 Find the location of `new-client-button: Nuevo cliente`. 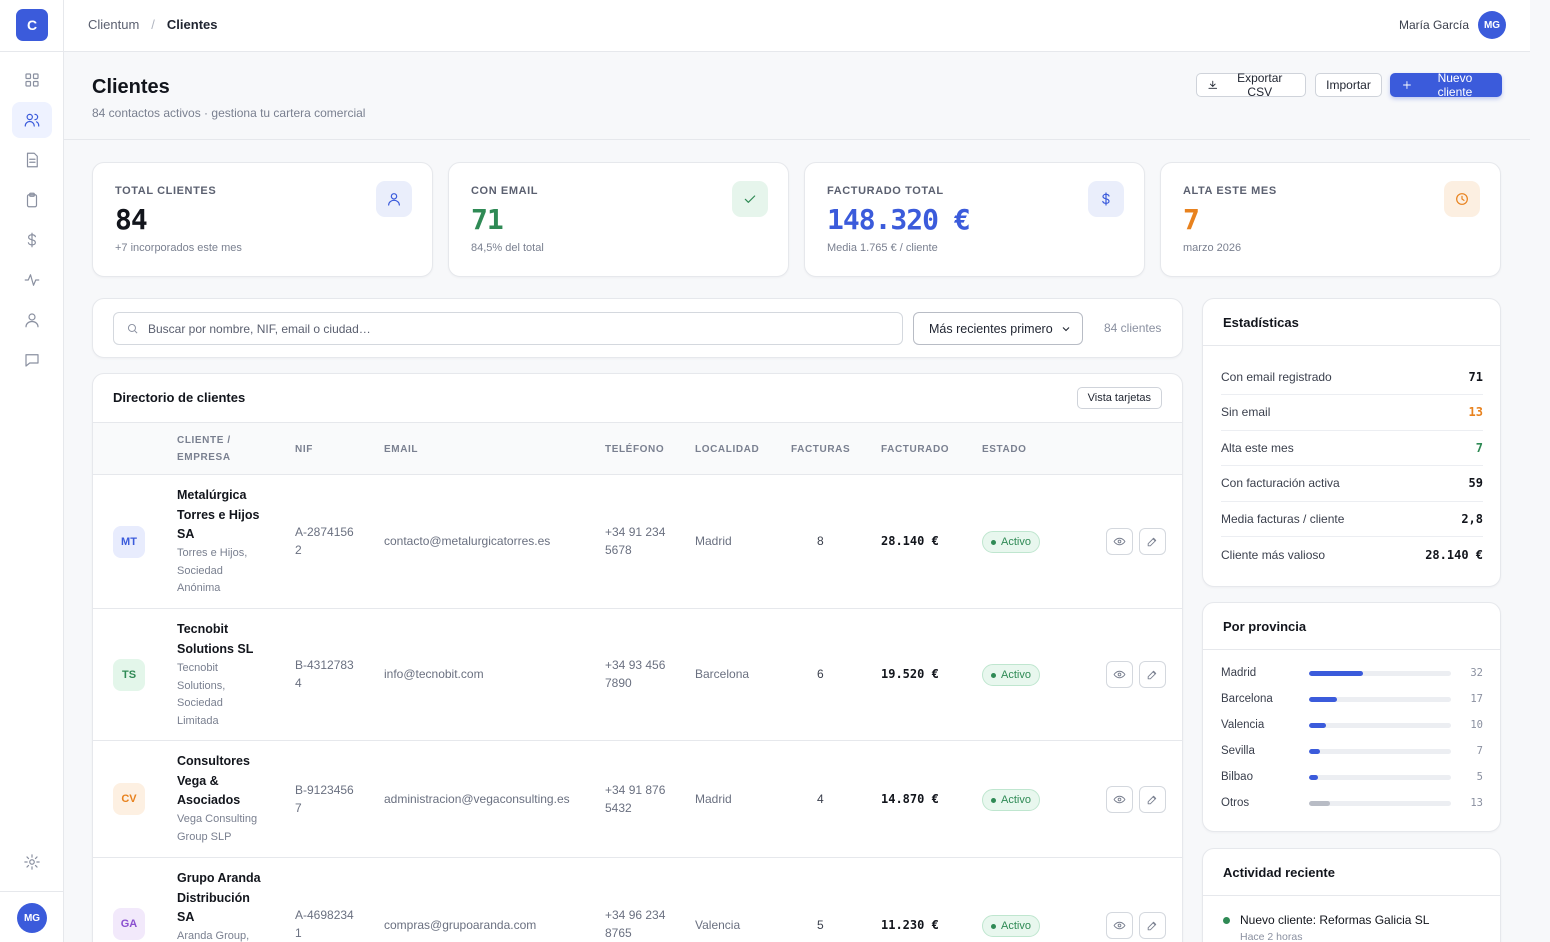

new-client-button: Nuevo cliente is located at coordinates (1446, 85).